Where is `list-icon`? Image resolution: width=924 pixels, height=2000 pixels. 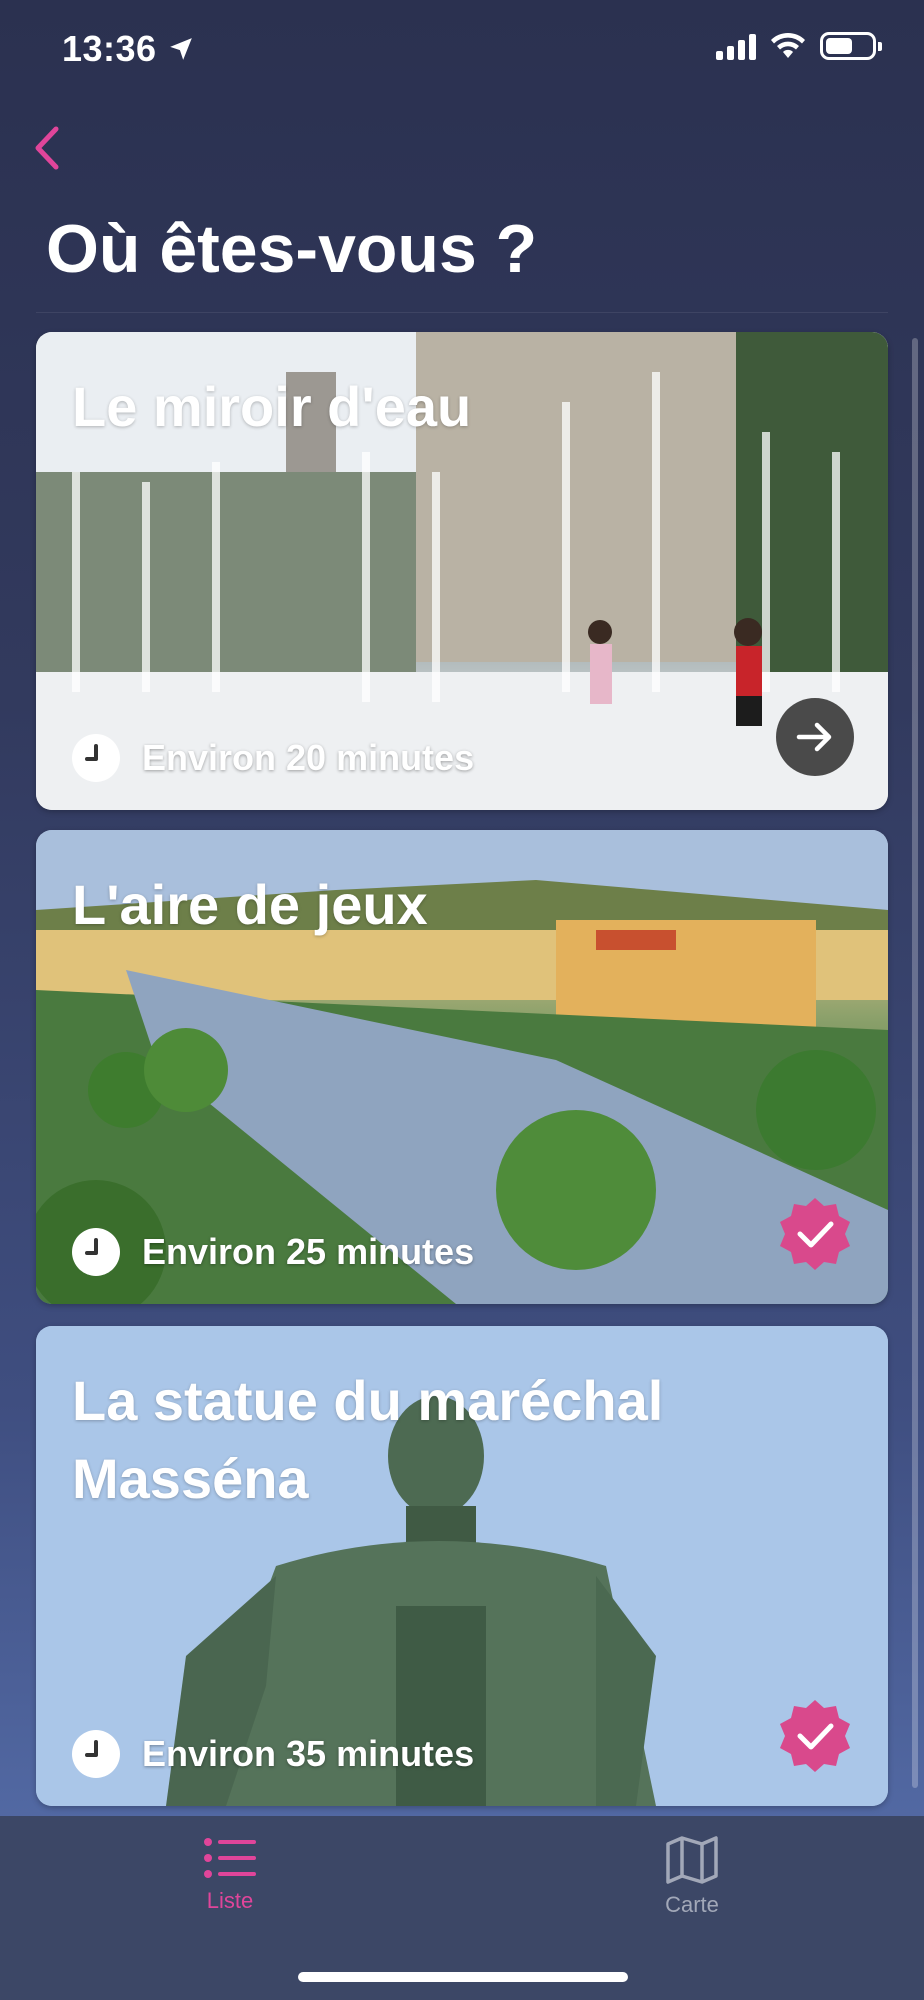
list-icon is located at coordinates (230, 1858).